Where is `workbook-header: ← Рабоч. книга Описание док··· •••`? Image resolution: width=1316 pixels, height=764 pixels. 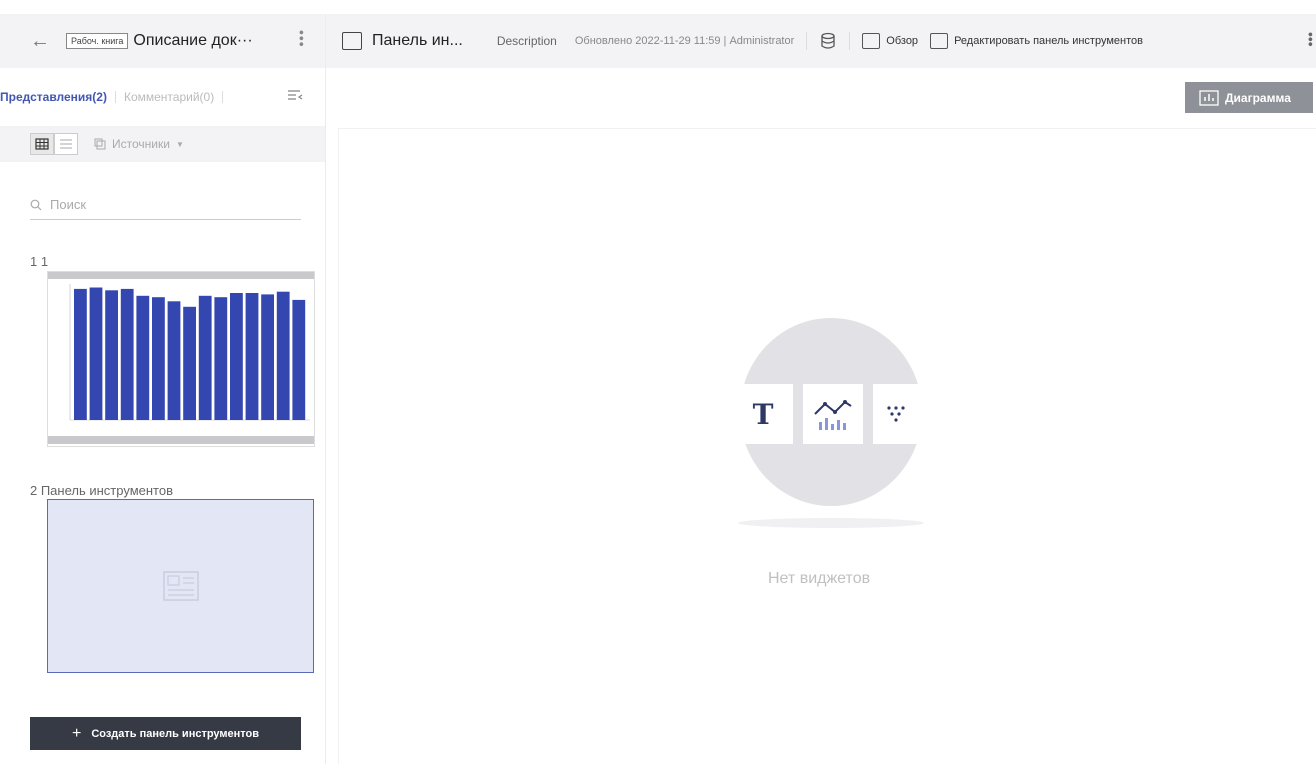
workbook-header: ← Рабоч. книга Описание док··· ••• is located at coordinates (162, 41).